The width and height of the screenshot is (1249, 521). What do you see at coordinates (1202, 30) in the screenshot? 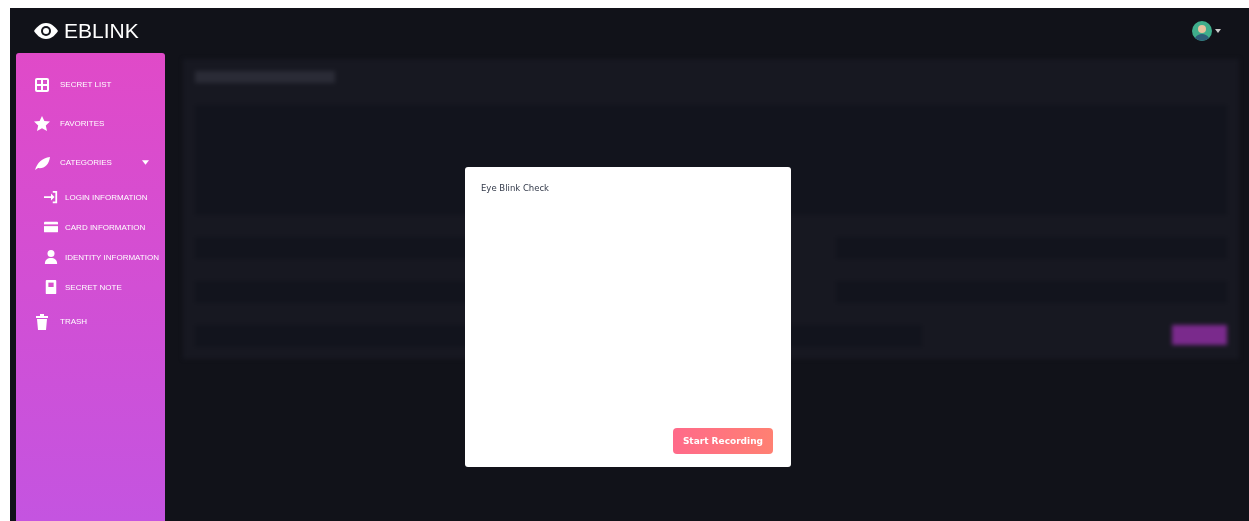
I see `avatar-icon` at bounding box center [1202, 30].